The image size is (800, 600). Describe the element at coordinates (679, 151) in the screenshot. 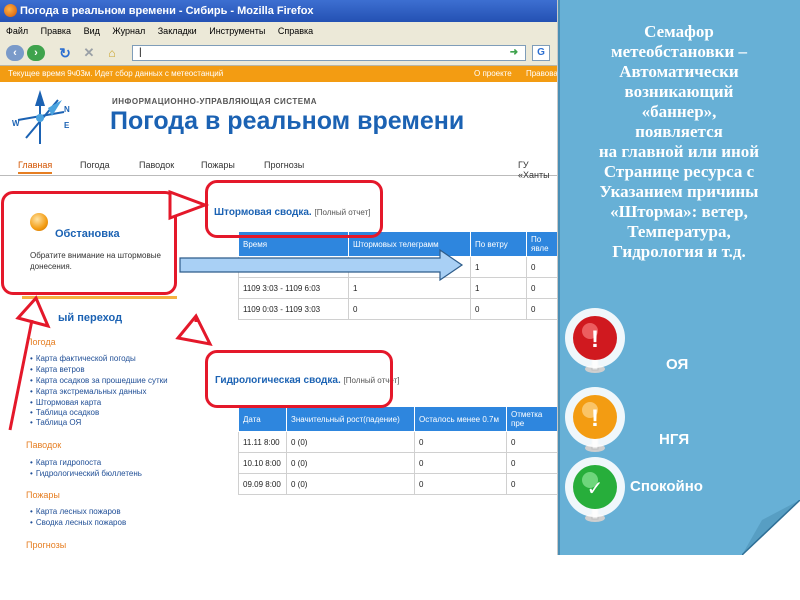

I see `panel-line: на главной или иной` at that location.